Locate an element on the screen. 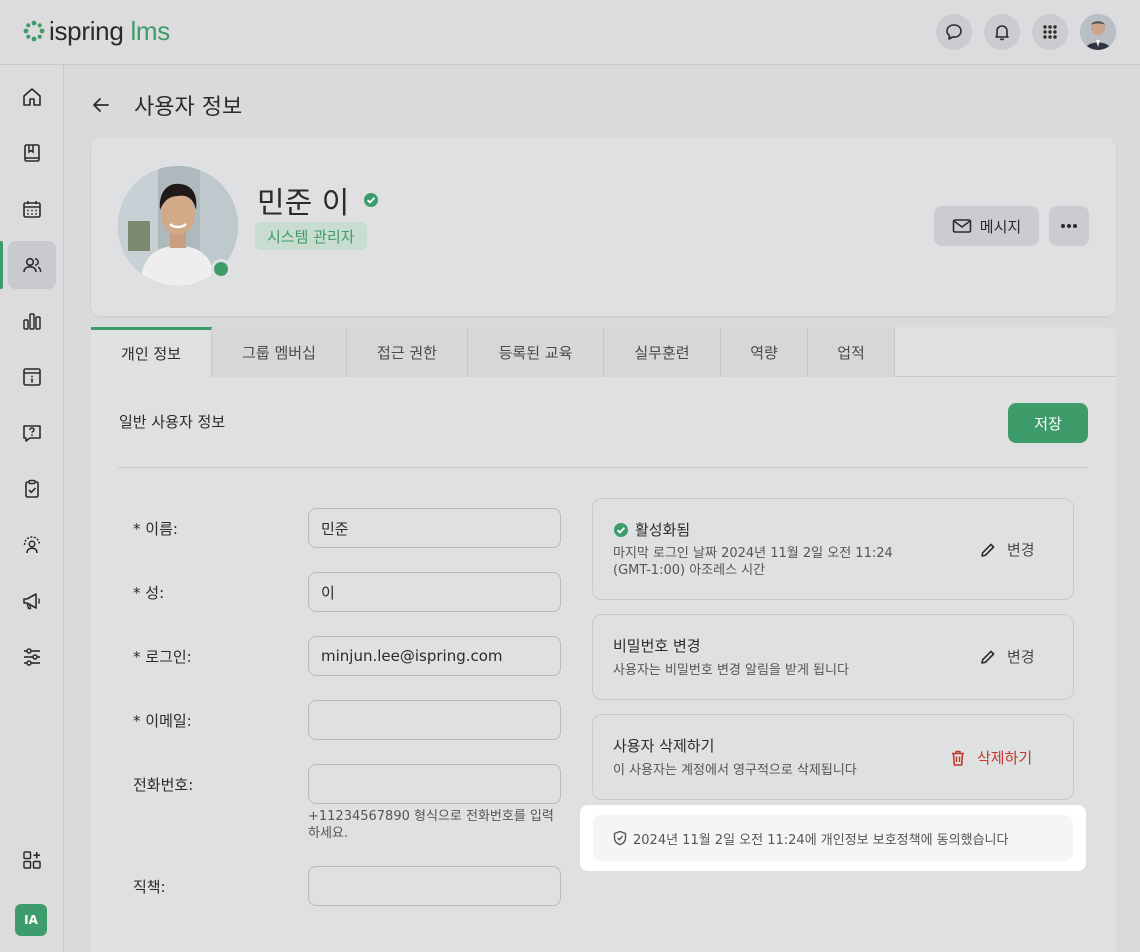 The width and height of the screenshot is (1140, 952). chat-icon is located at coordinates (954, 32).